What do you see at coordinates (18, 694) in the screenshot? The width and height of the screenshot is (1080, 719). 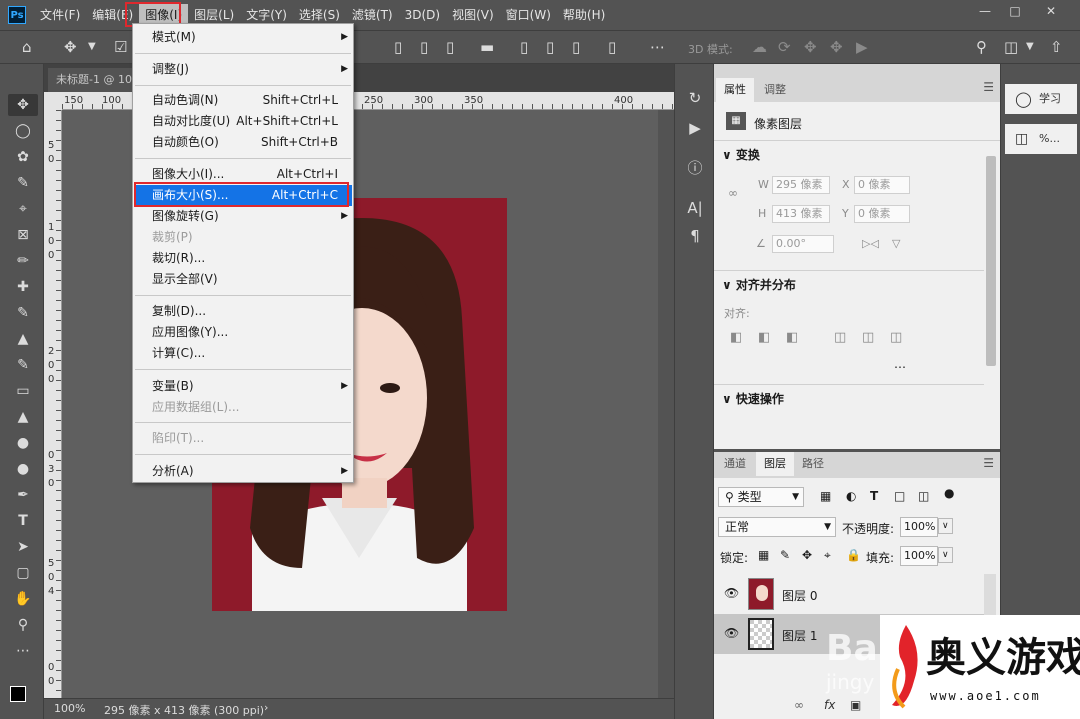 I see `foreground-color-swatch` at bounding box center [18, 694].